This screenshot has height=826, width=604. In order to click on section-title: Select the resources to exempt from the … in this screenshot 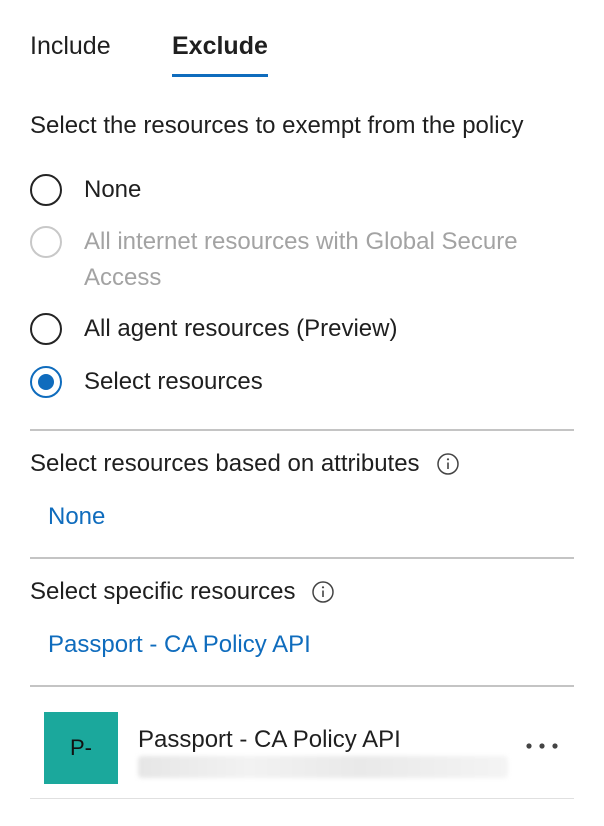, I will do `click(277, 125)`.